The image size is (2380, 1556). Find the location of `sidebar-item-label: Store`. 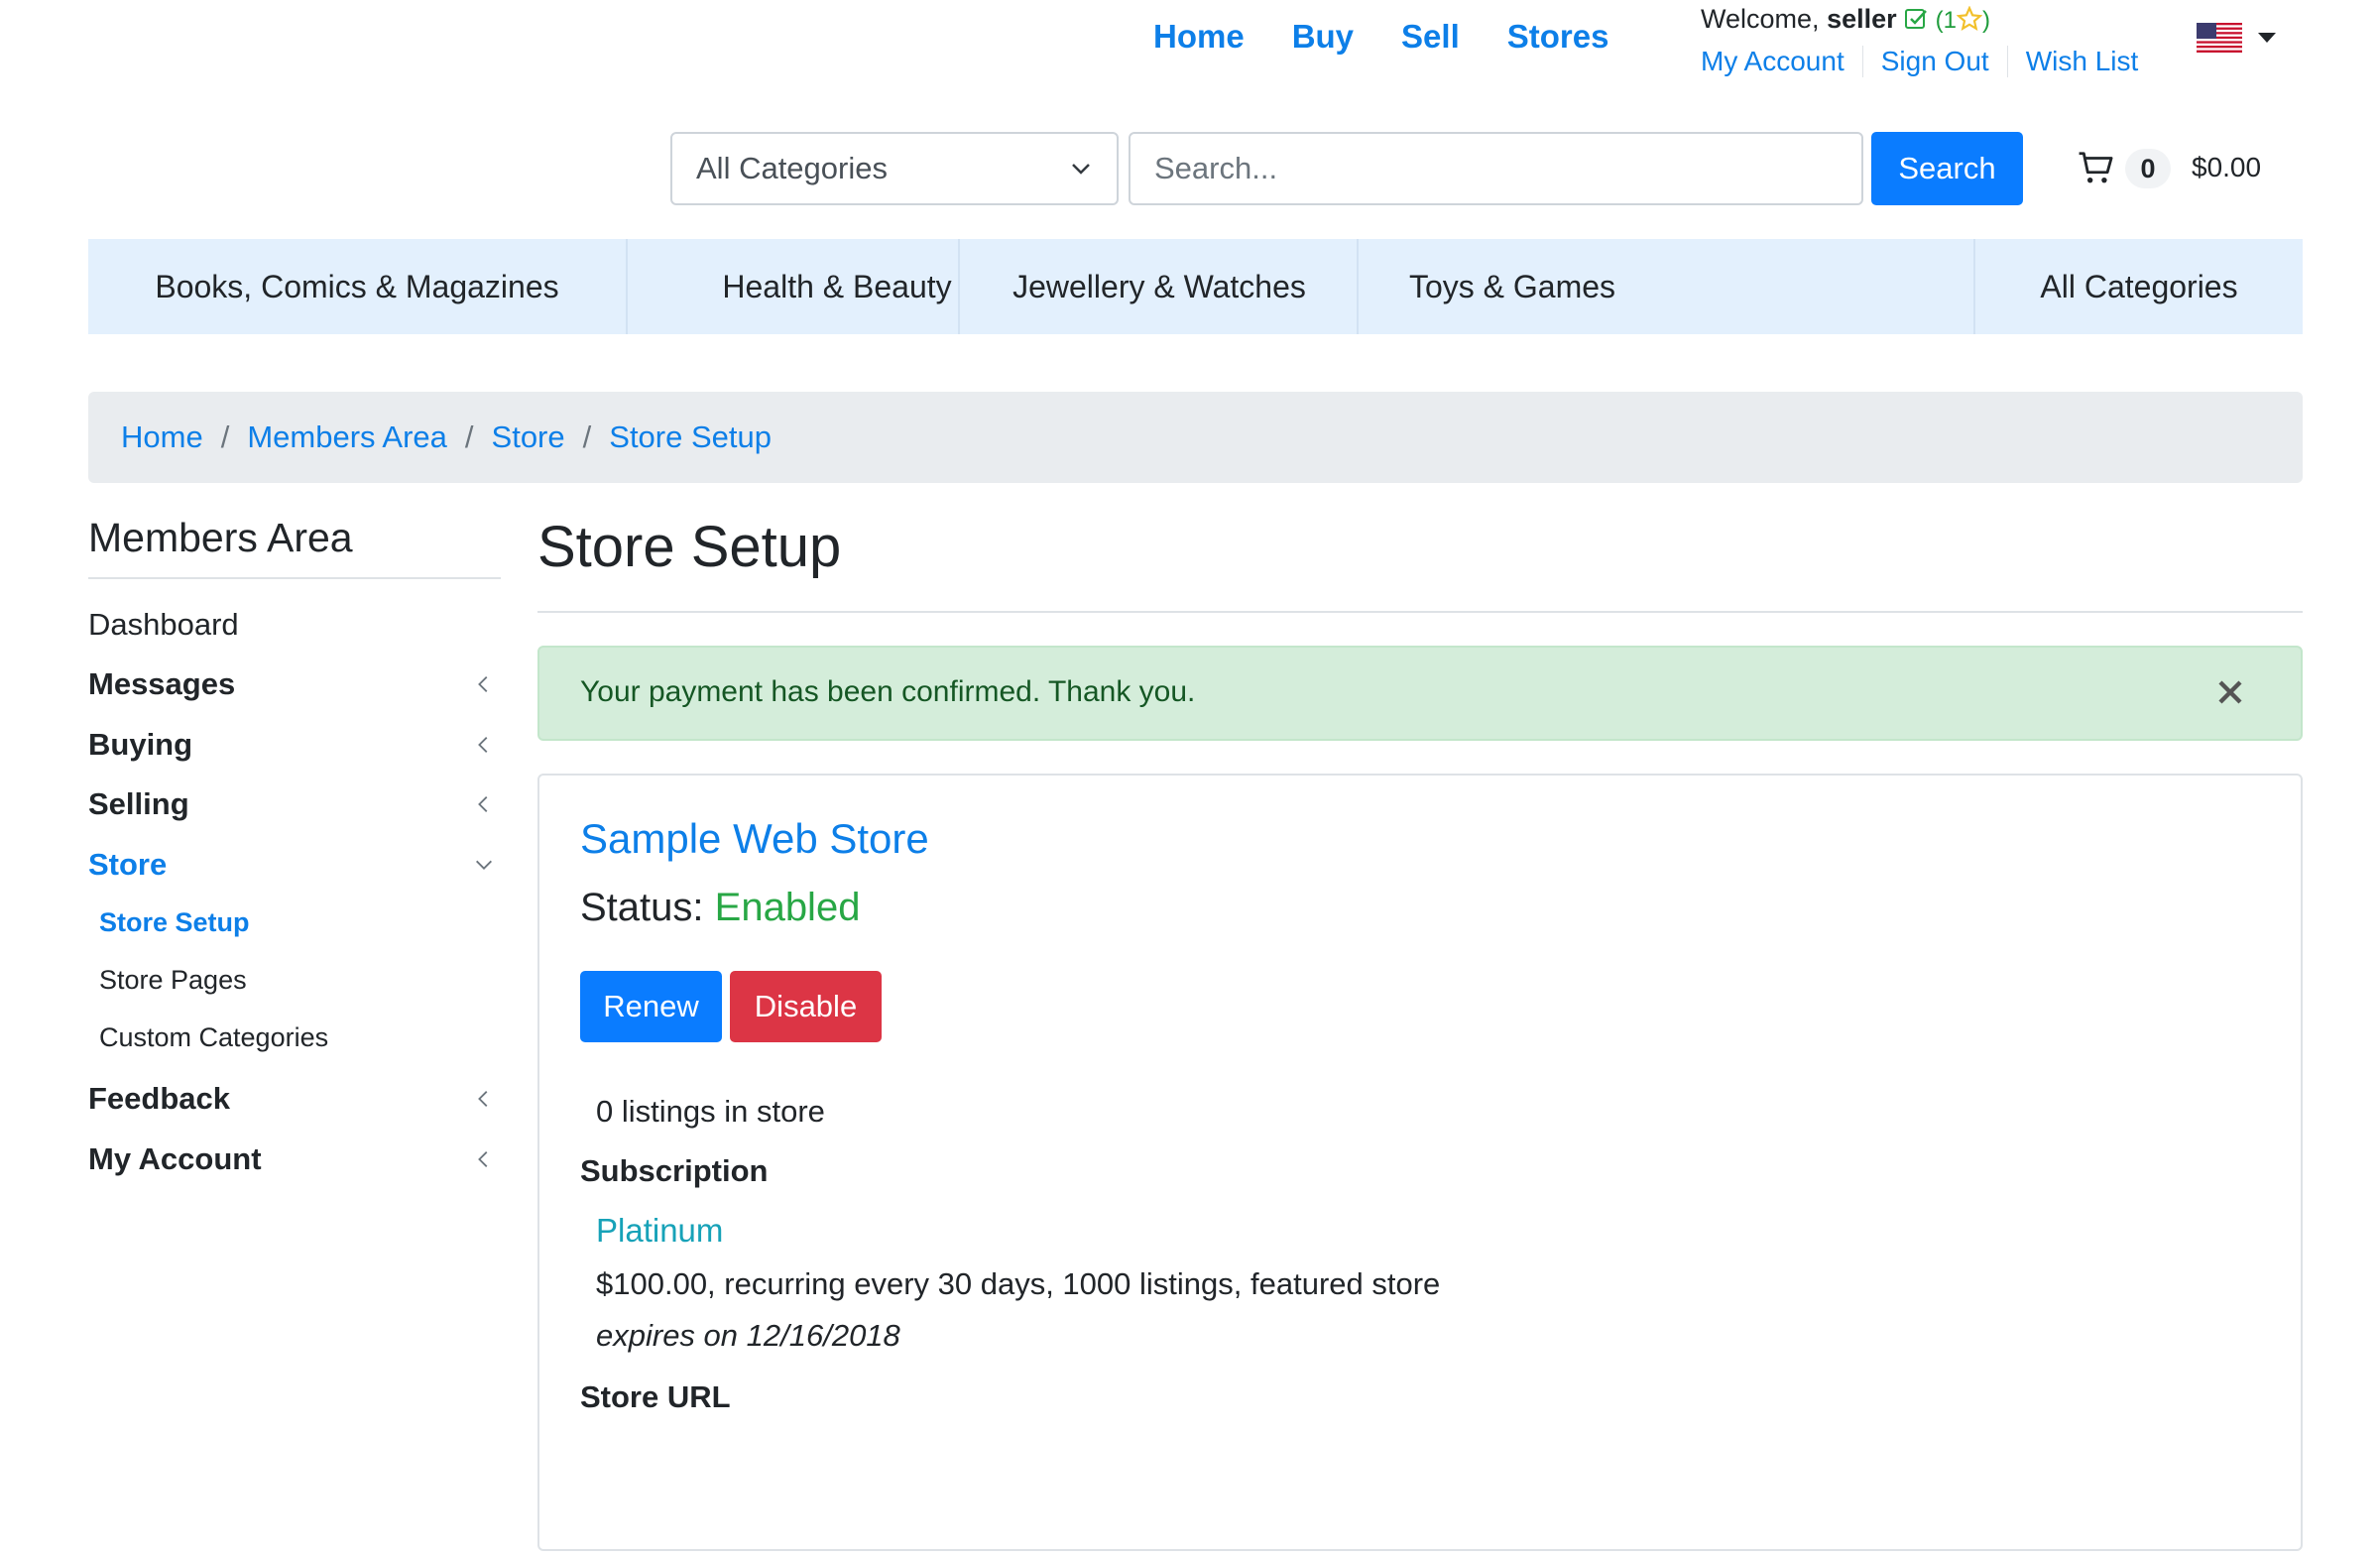

sidebar-item-label: Store is located at coordinates (128, 864).